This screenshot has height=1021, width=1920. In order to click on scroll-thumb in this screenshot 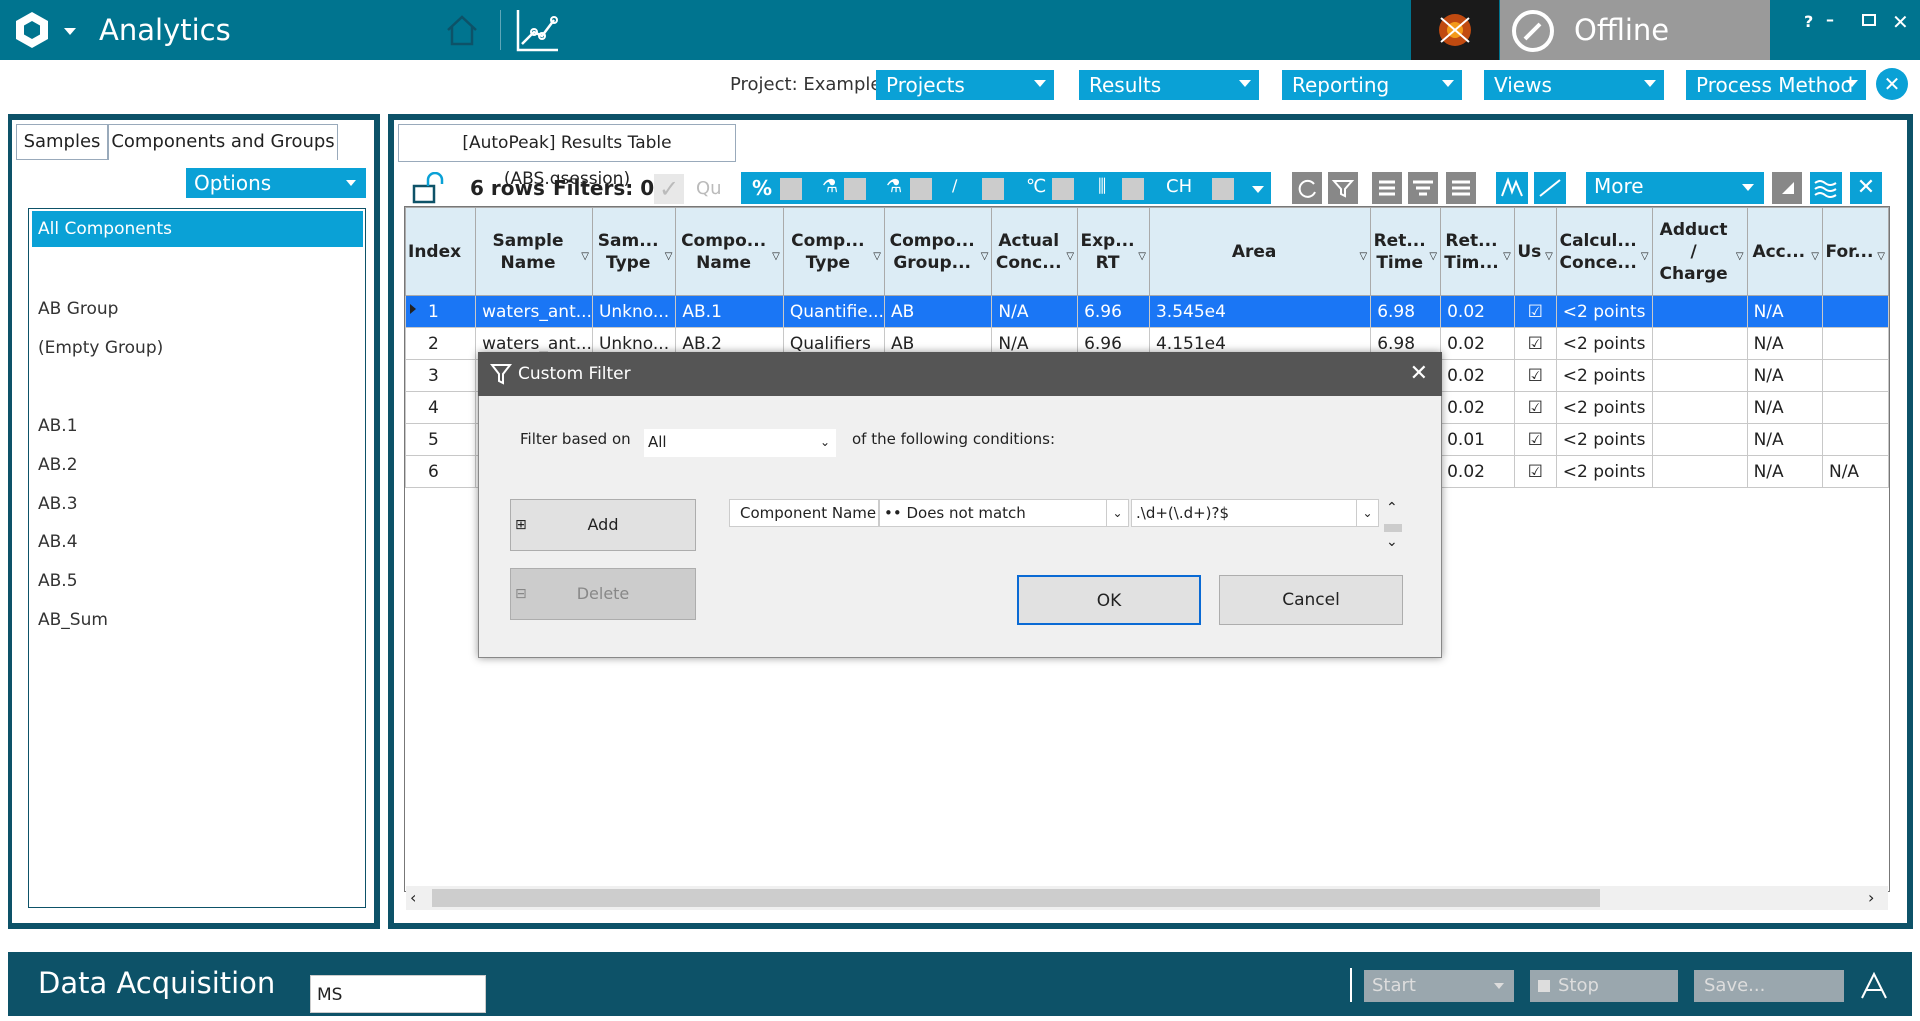, I will do `click(1393, 528)`.